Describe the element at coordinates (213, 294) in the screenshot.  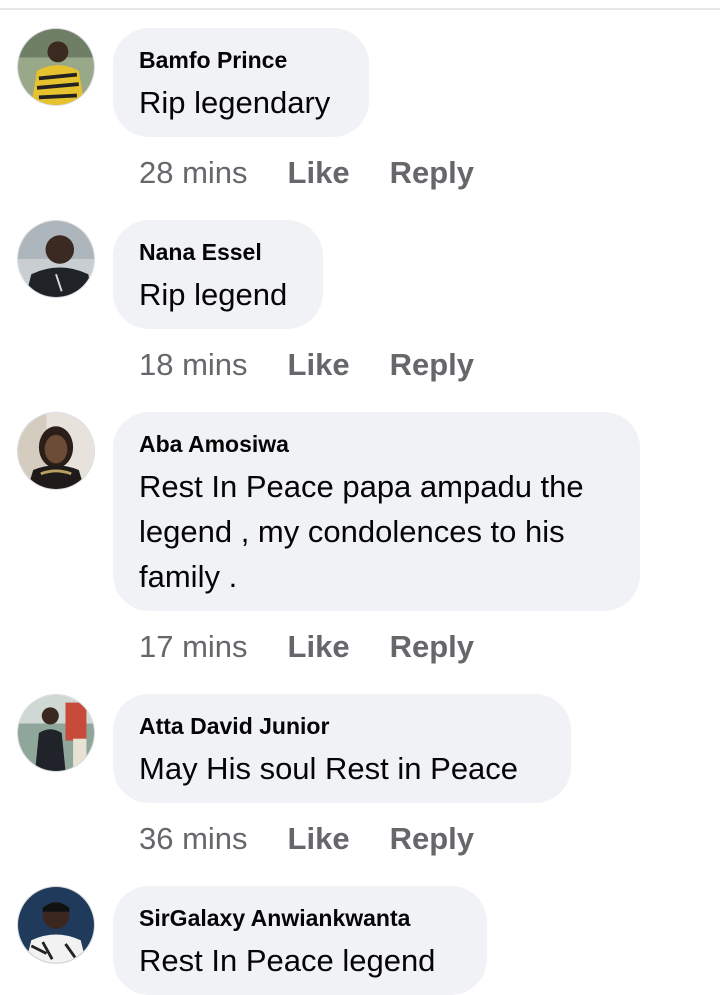
I see `comment-text: Rip legend` at that location.